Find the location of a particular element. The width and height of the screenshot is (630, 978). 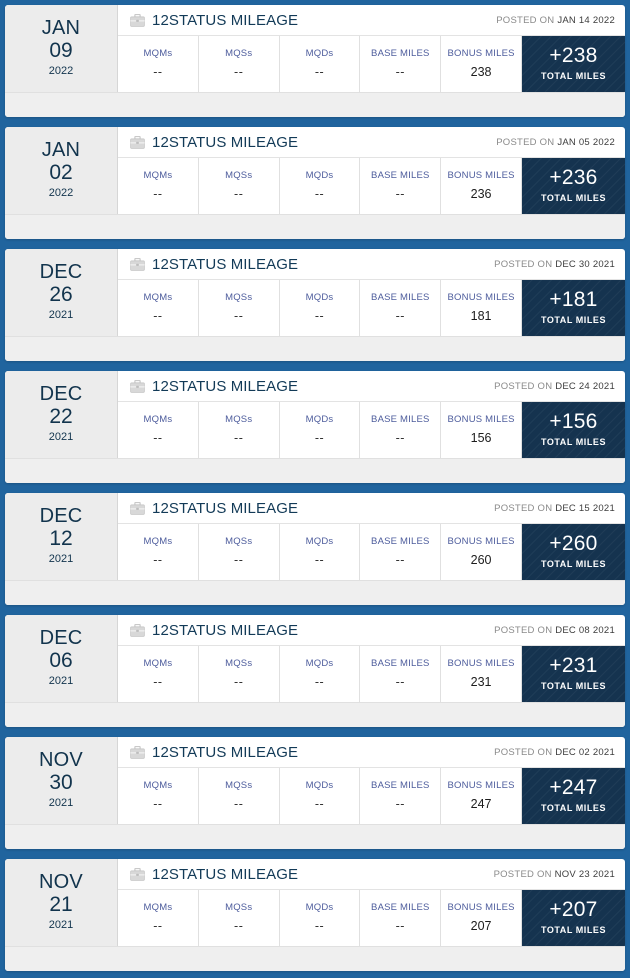

stat-value-mqds: -- is located at coordinates (319, 925).